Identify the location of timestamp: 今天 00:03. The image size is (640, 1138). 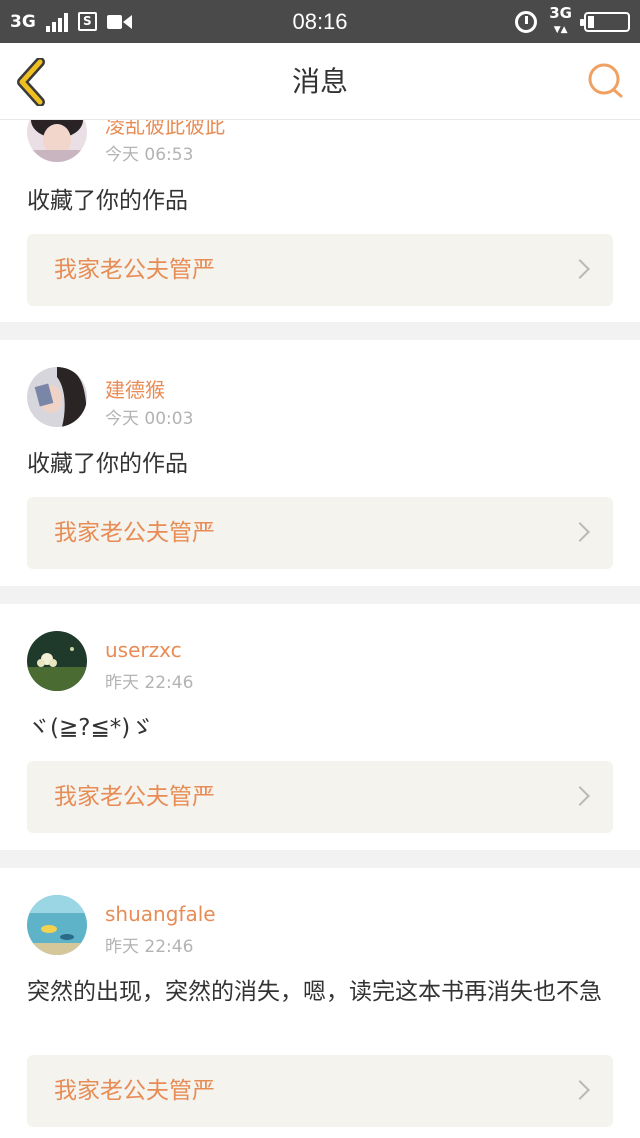
(149, 419).